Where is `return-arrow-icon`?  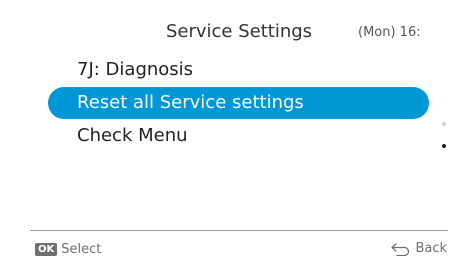 return-arrow-icon is located at coordinates (400, 249).